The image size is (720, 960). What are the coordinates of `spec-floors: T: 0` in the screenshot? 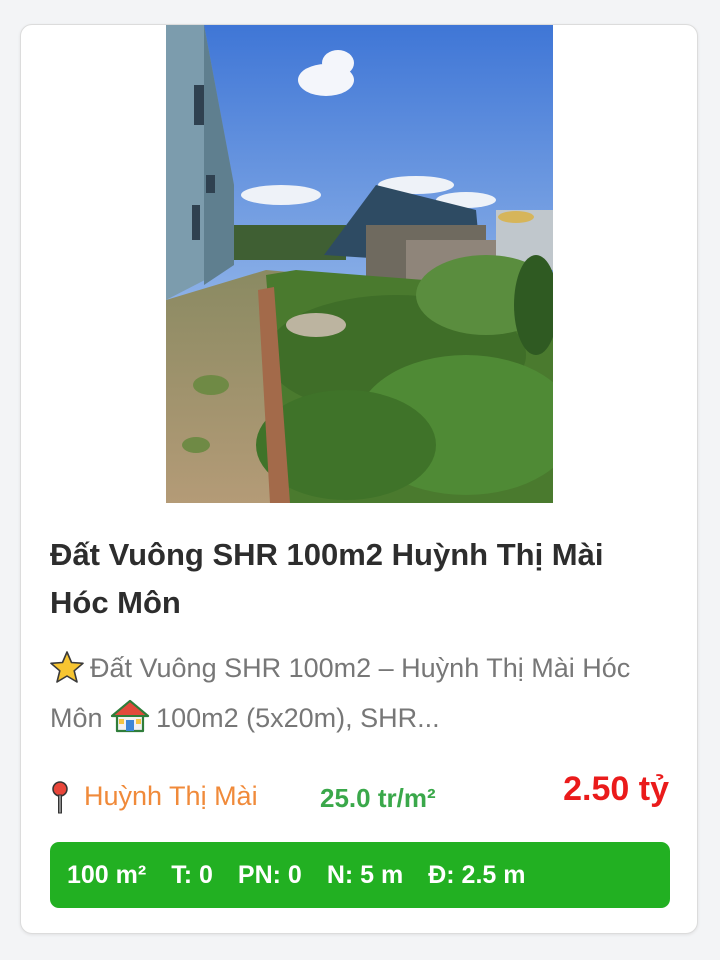 It's located at (192, 874).